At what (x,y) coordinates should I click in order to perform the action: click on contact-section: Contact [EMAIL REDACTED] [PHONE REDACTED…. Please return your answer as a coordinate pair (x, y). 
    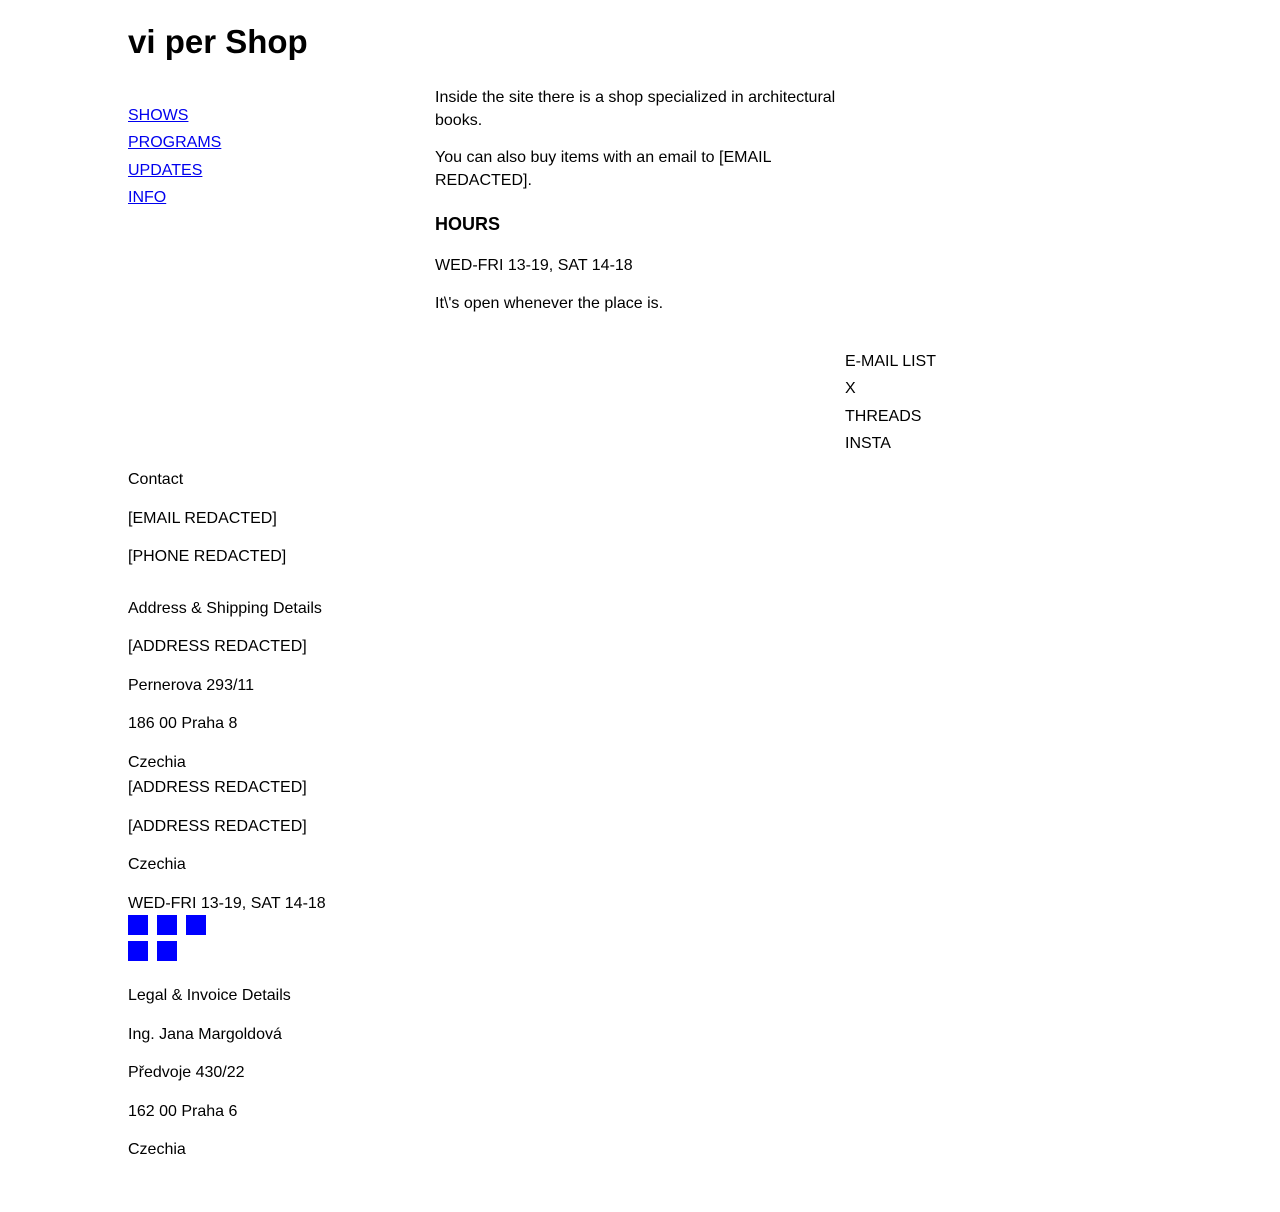
    Looking at the image, I should click on (227, 518).